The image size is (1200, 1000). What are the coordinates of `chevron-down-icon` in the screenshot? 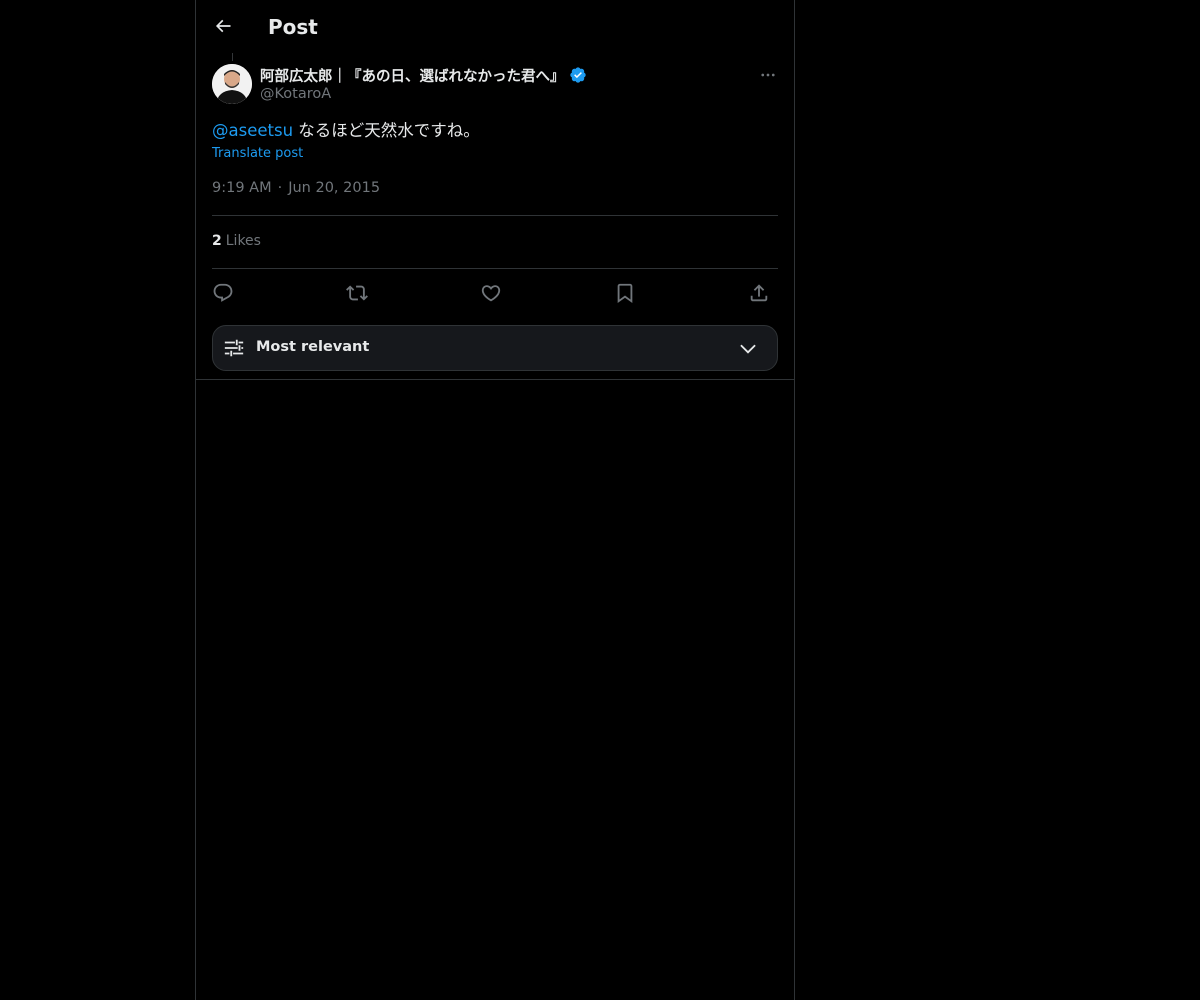 It's located at (748, 349).